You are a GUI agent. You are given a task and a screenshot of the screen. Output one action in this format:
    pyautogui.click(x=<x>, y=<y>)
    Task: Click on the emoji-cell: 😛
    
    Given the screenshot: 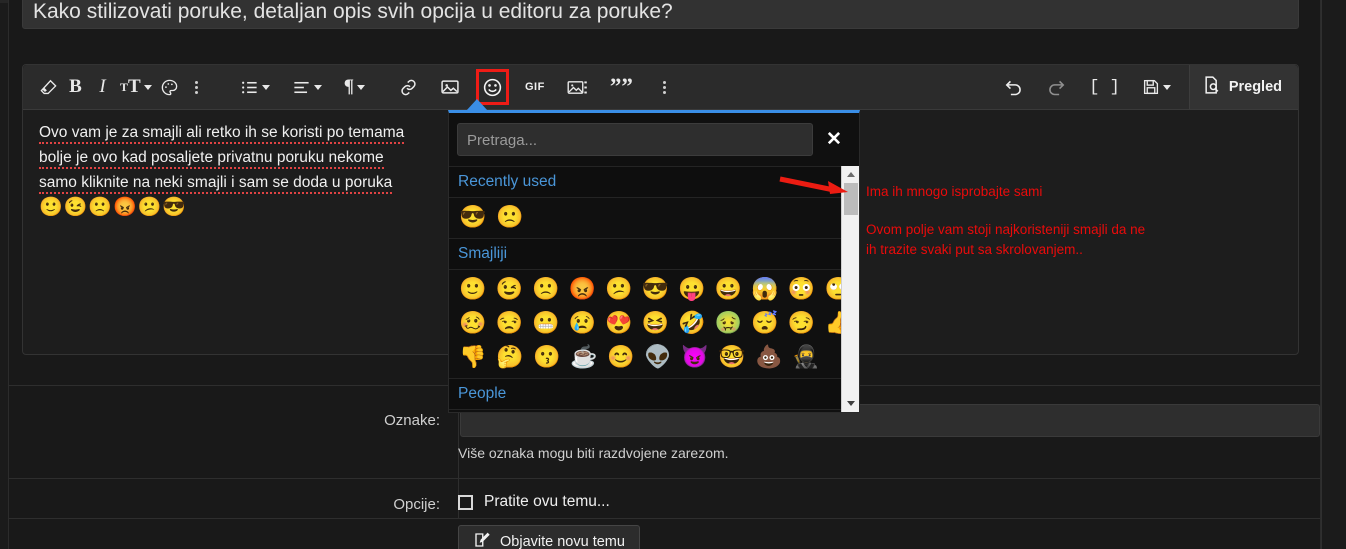 What is the action you would take?
    pyautogui.click(x=695, y=289)
    